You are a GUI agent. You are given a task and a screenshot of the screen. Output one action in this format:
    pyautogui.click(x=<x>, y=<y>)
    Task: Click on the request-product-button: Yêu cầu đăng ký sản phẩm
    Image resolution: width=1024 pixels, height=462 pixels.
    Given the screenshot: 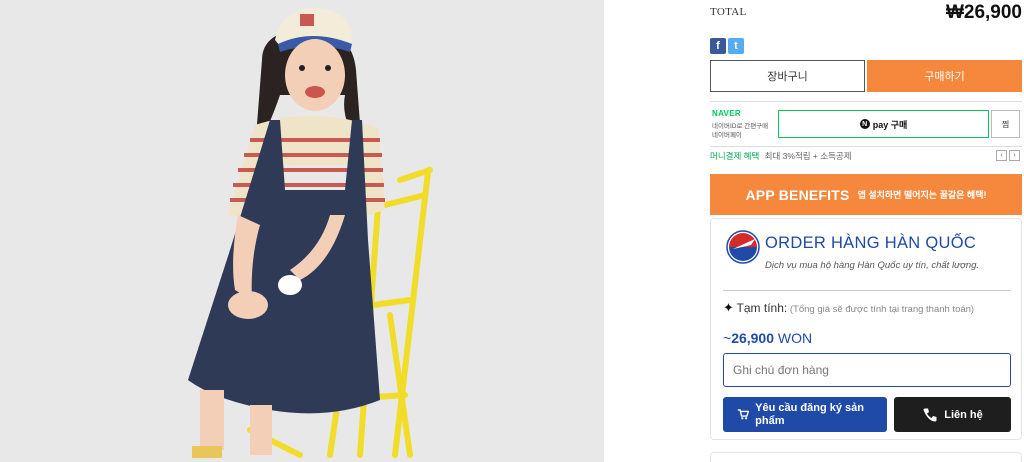 What is the action you would take?
    pyautogui.click(x=805, y=414)
    